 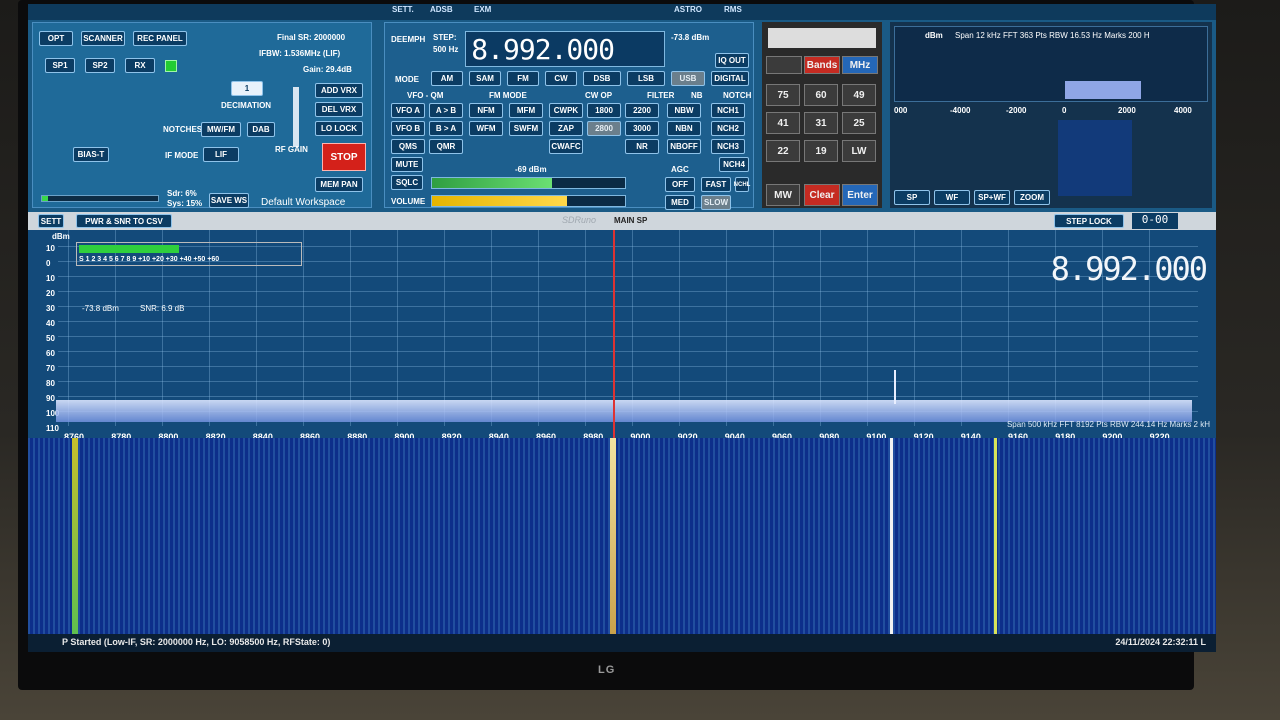 I want to click on row3-2-button: CWAFC, so click(x=566, y=146).